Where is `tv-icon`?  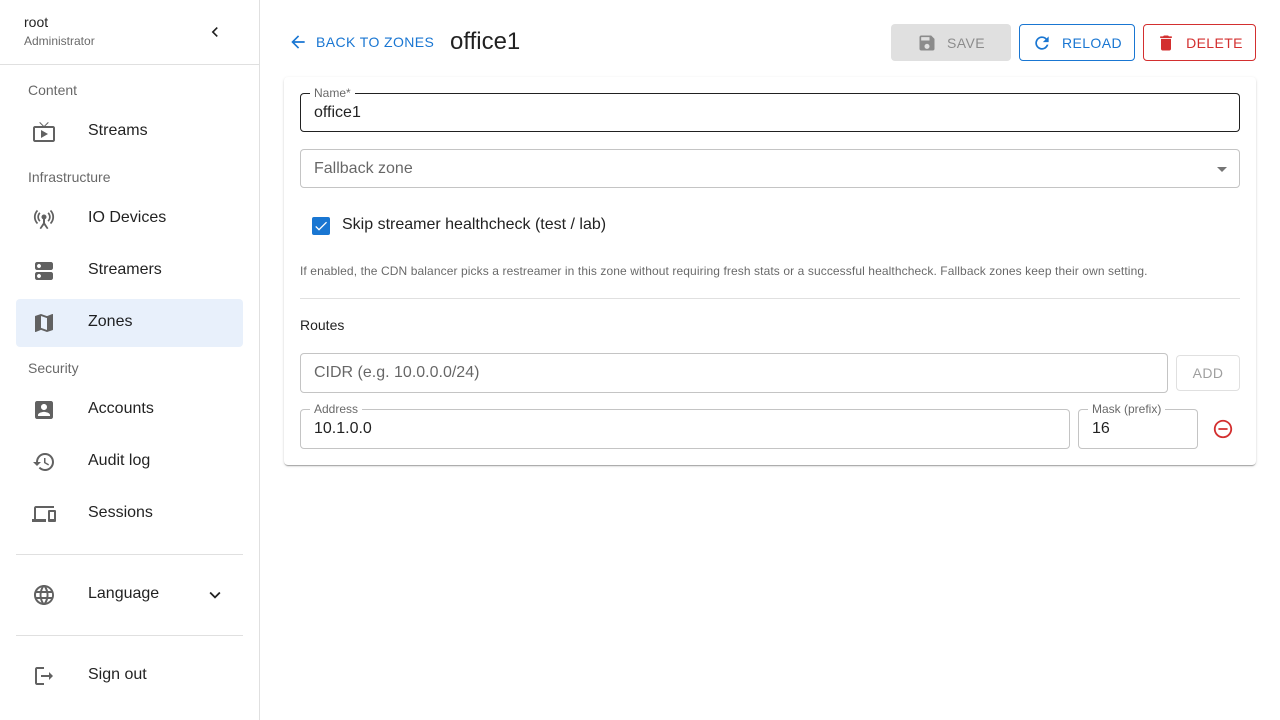
tv-icon is located at coordinates (44, 132).